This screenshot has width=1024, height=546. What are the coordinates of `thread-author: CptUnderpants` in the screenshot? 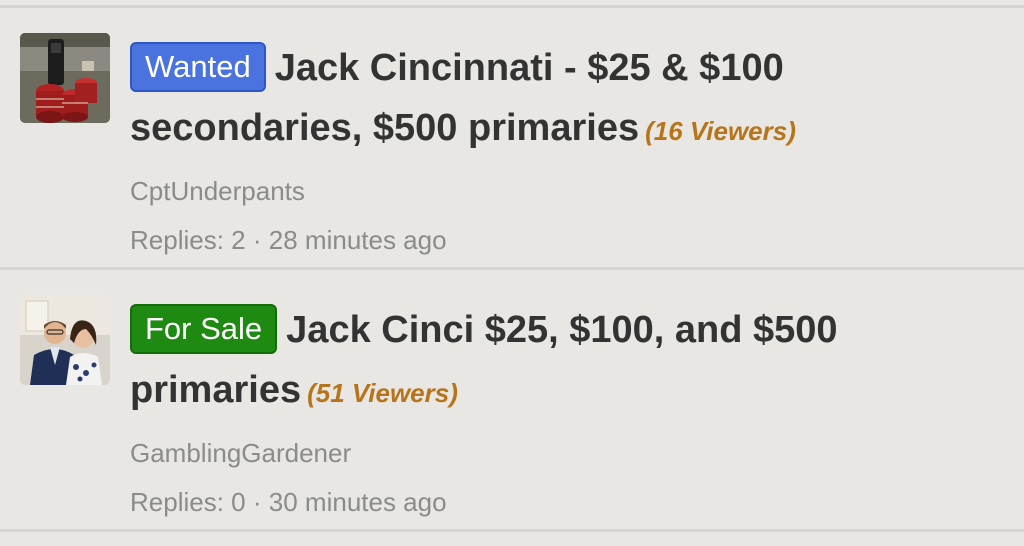 It's located at (565, 191).